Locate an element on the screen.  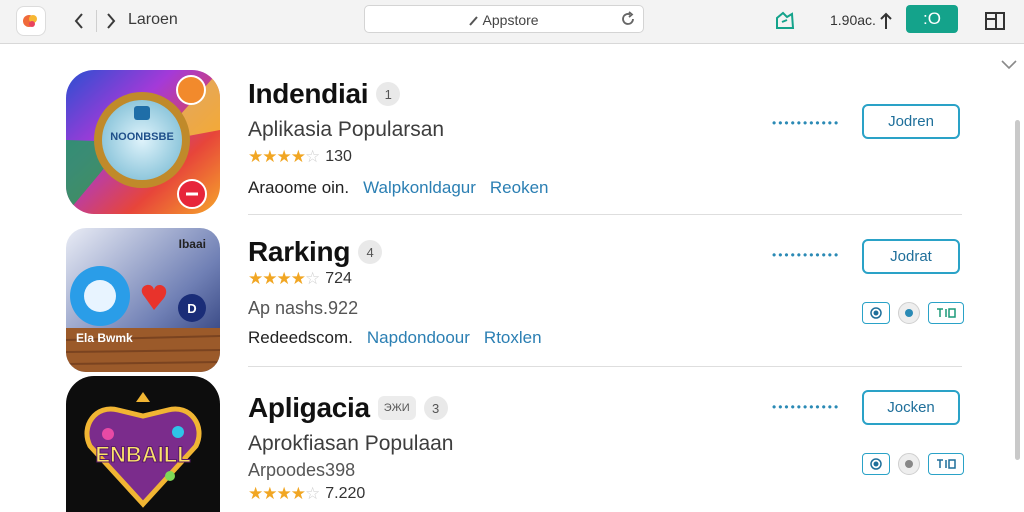
reload-icon is located at coordinates (628, 19).